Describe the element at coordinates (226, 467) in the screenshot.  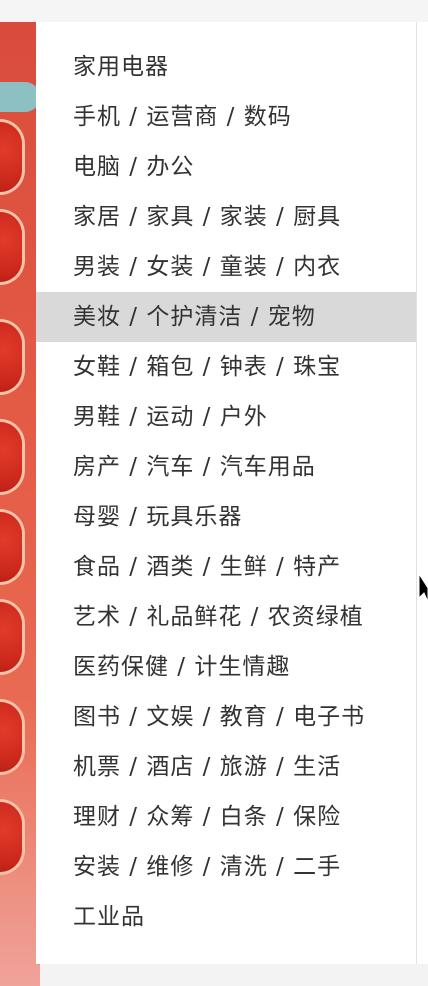
I see `category-item: 房产 / 汽车 / 汽车用品` at that location.